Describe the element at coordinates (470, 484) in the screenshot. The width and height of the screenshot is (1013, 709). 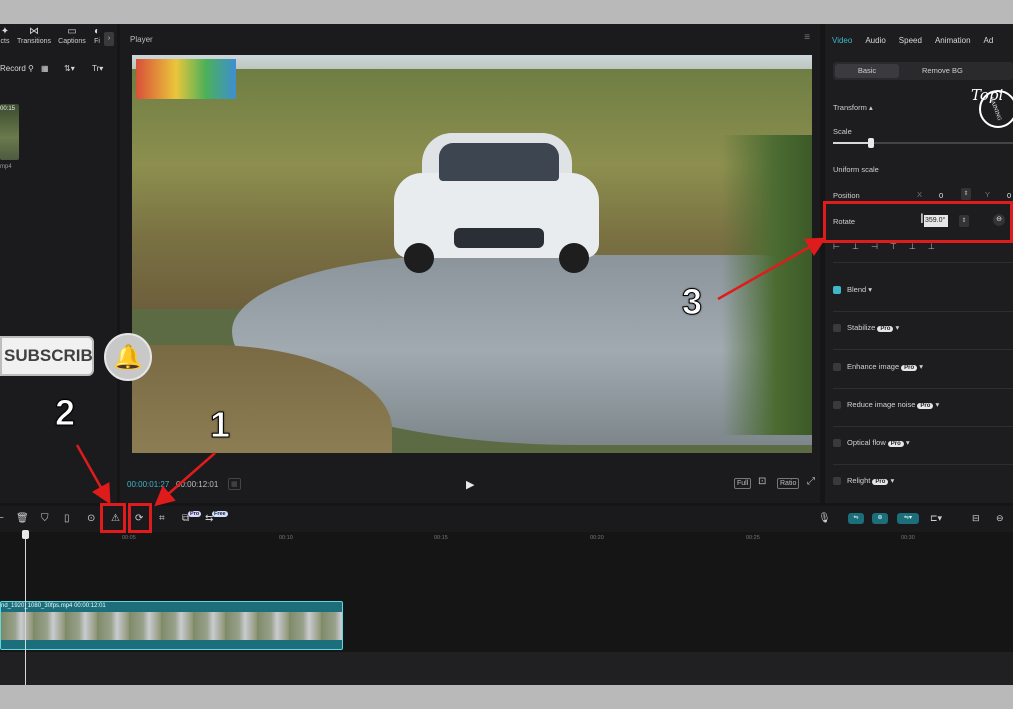
I see `play-button: ▶` at that location.